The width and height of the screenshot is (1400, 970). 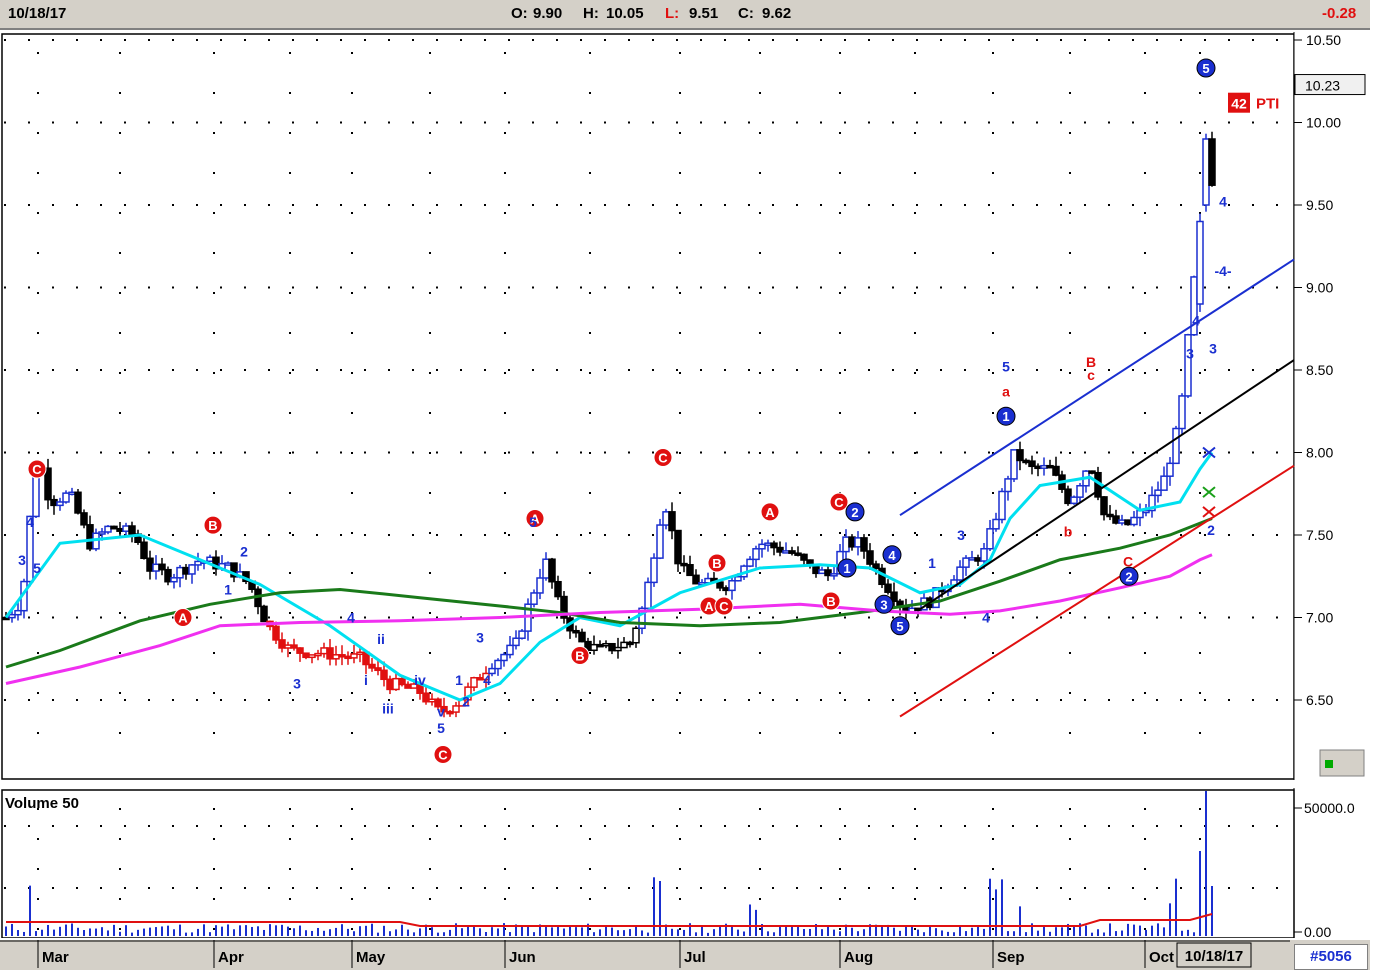 What do you see at coordinates (1332, 407) in the screenshot?
I see `price-axis-bg` at bounding box center [1332, 407].